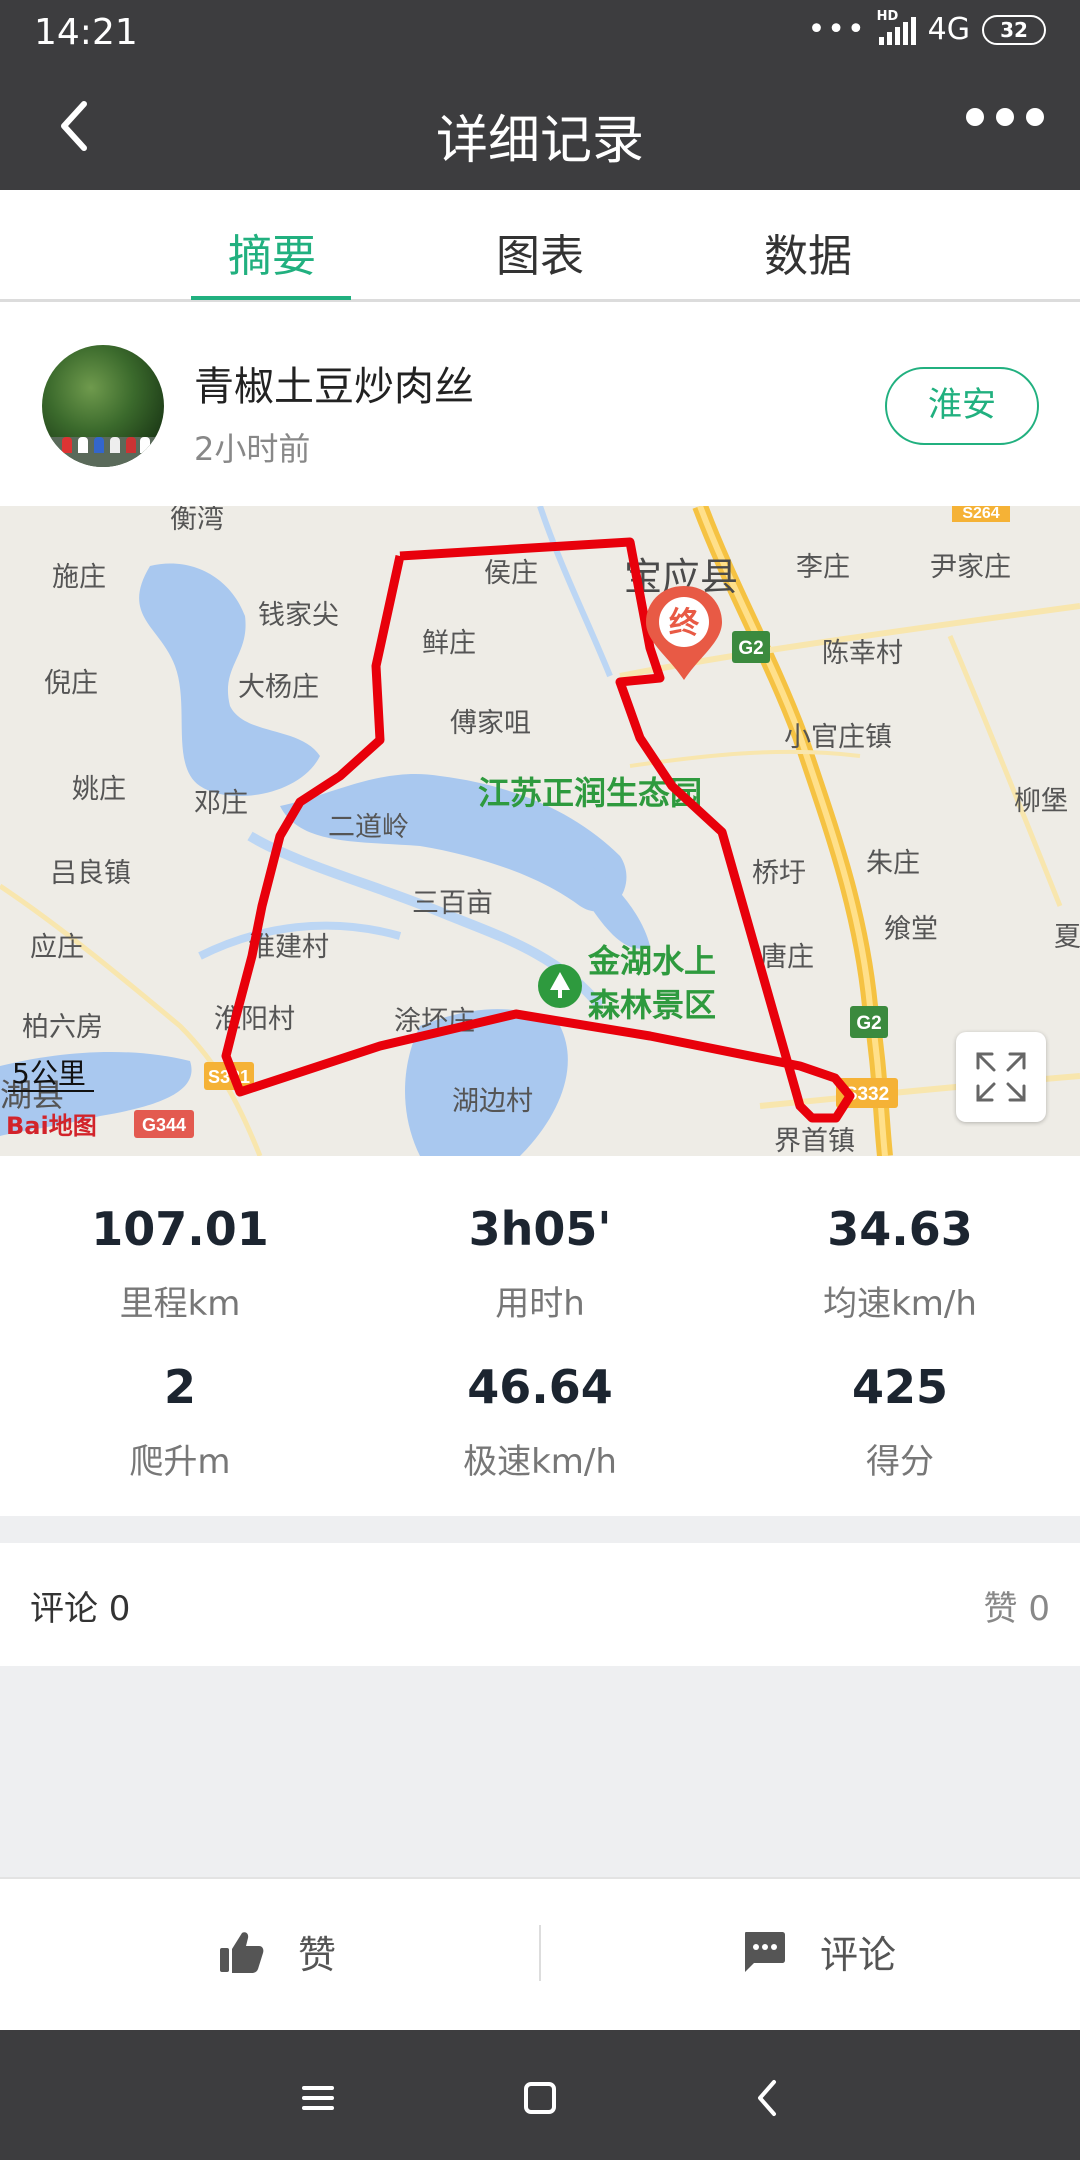 The image size is (1080, 2160). What do you see at coordinates (900, 1304) in the screenshot?
I see `stat-label: 均速km/h` at bounding box center [900, 1304].